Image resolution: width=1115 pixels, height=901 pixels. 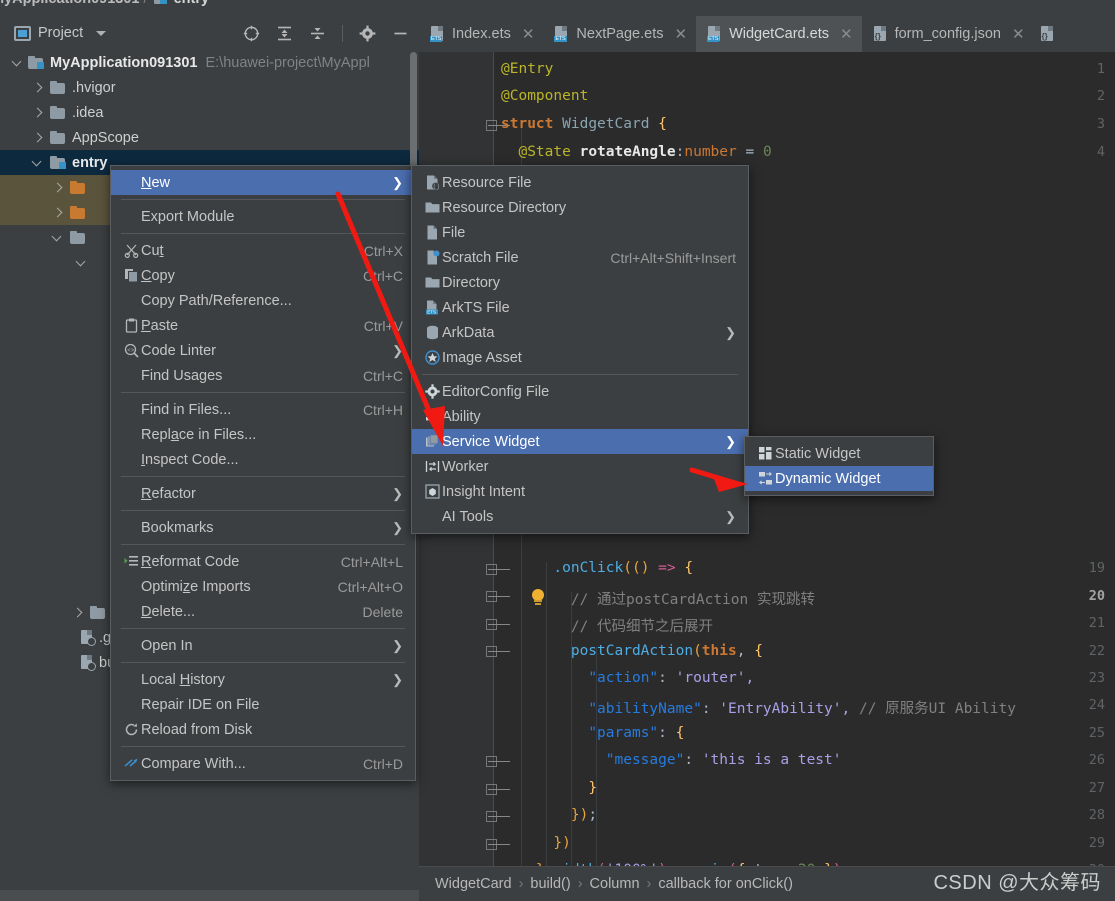 I want to click on menu-item-local-history: Local History ❯, so click(x=263, y=679).